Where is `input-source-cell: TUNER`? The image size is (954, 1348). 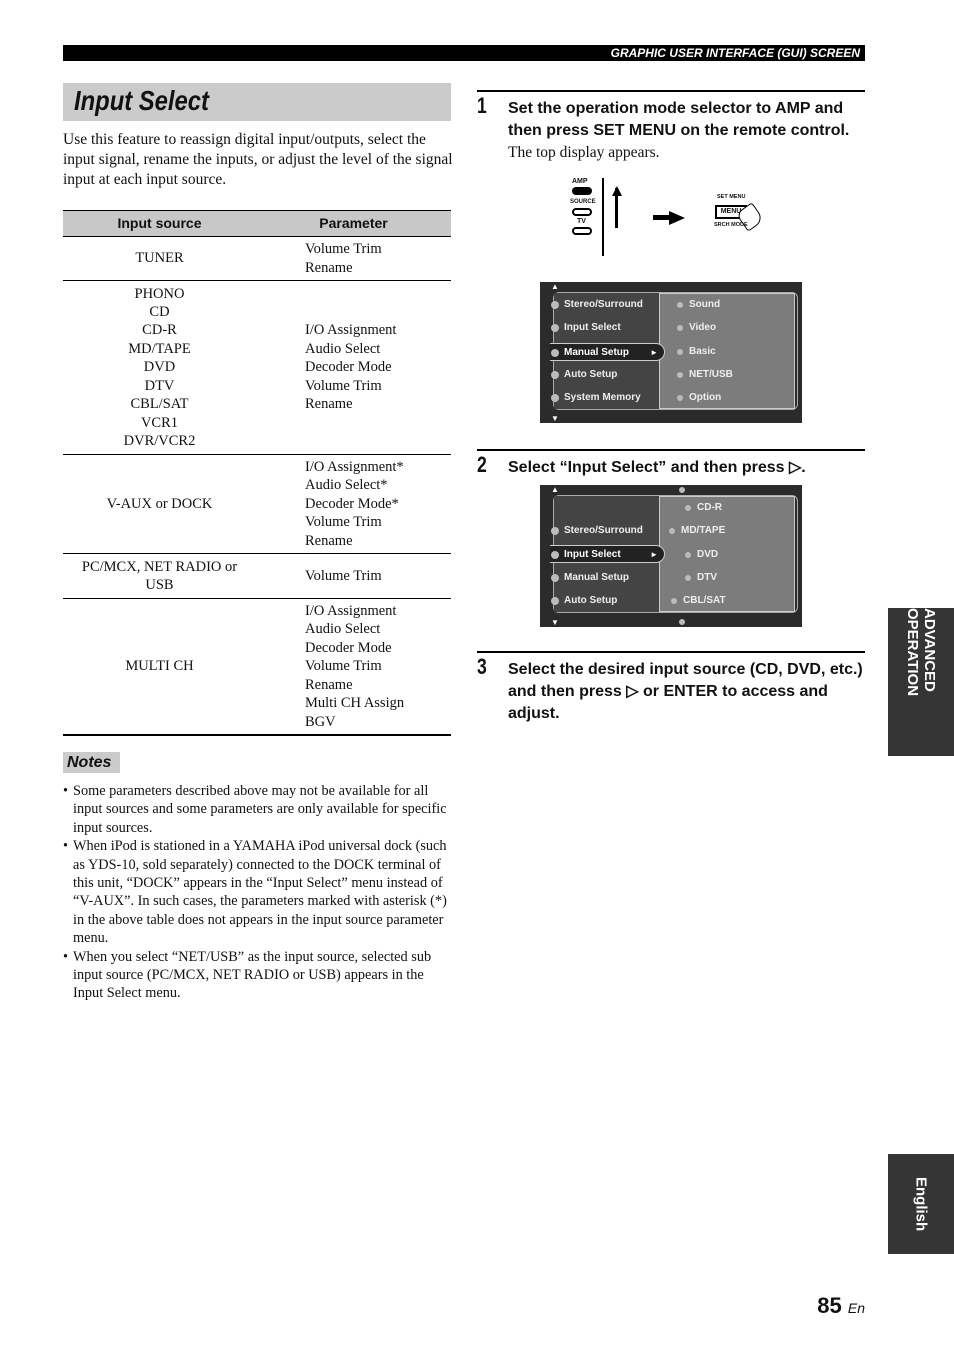
input-source-cell: TUNER is located at coordinates (159, 258).